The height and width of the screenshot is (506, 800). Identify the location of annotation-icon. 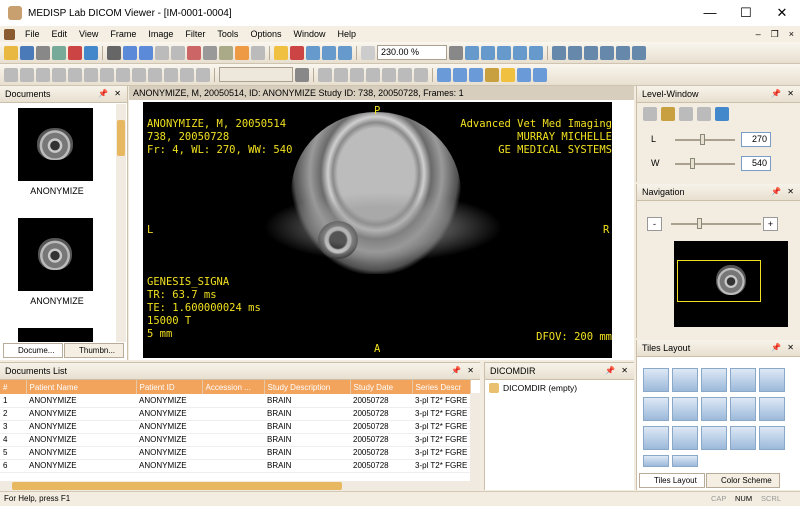
(421, 74).